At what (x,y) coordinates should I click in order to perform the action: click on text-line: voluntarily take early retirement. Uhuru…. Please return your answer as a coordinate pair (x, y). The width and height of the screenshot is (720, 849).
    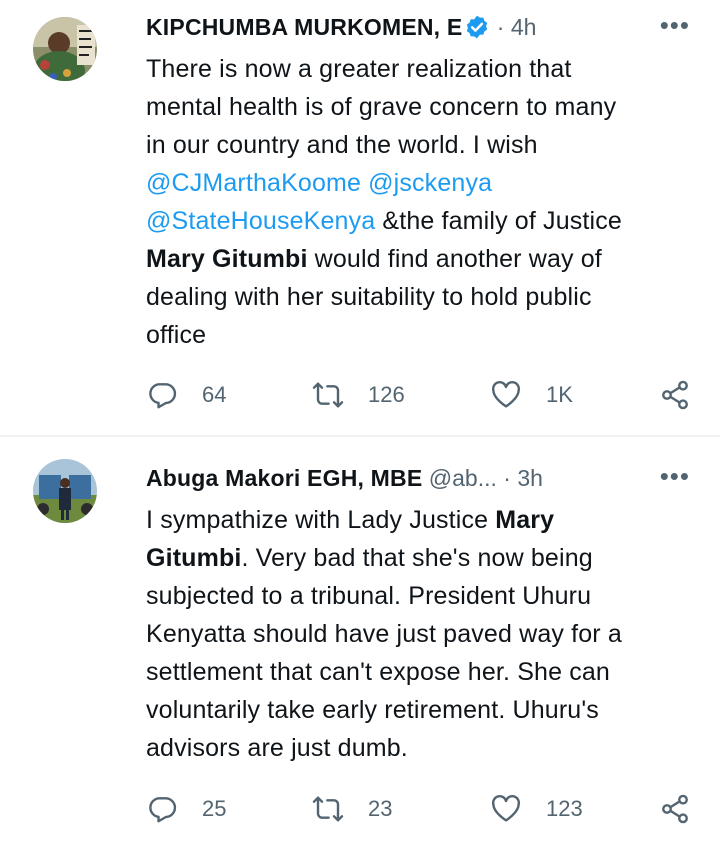
    Looking at the image, I should click on (416, 710).